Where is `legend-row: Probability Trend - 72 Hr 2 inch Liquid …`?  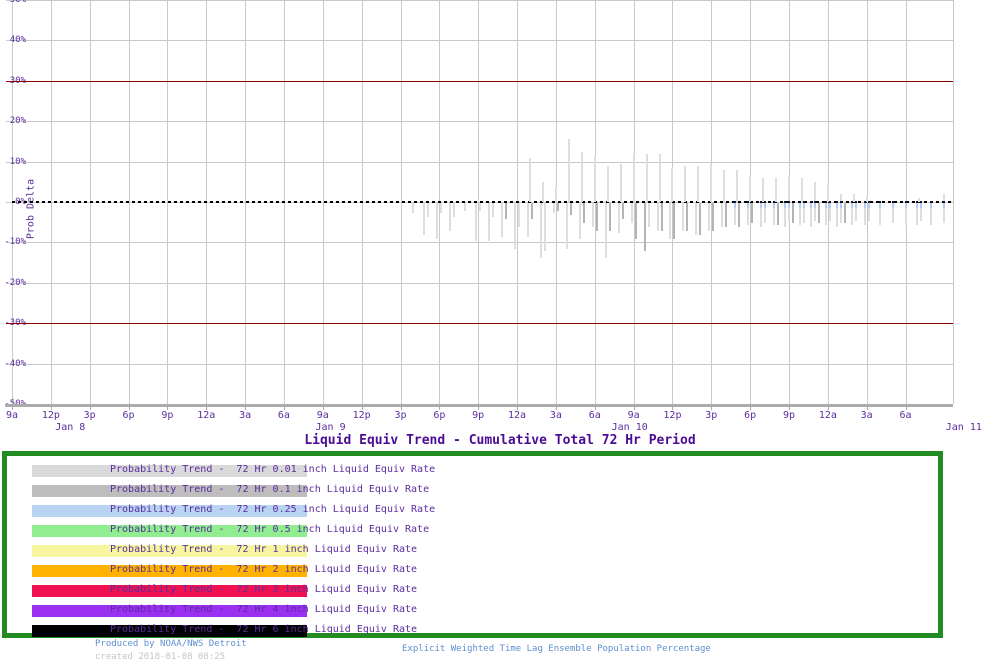 legend-row: Probability Trend - 72 Hr 2 inch Liquid … is located at coordinates (257, 572).